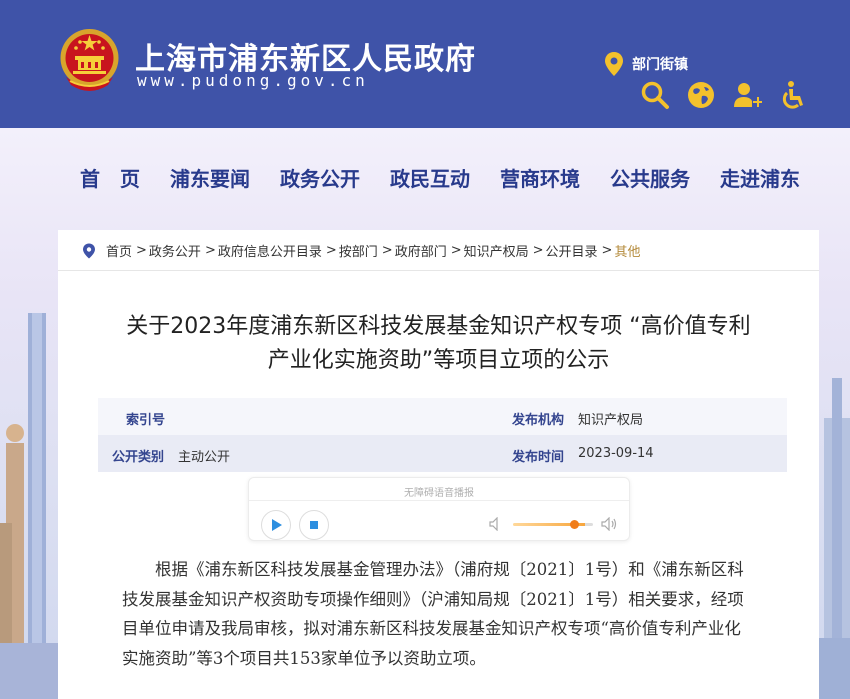  What do you see at coordinates (610, 524) in the screenshot?
I see `volume-high-icon` at bounding box center [610, 524].